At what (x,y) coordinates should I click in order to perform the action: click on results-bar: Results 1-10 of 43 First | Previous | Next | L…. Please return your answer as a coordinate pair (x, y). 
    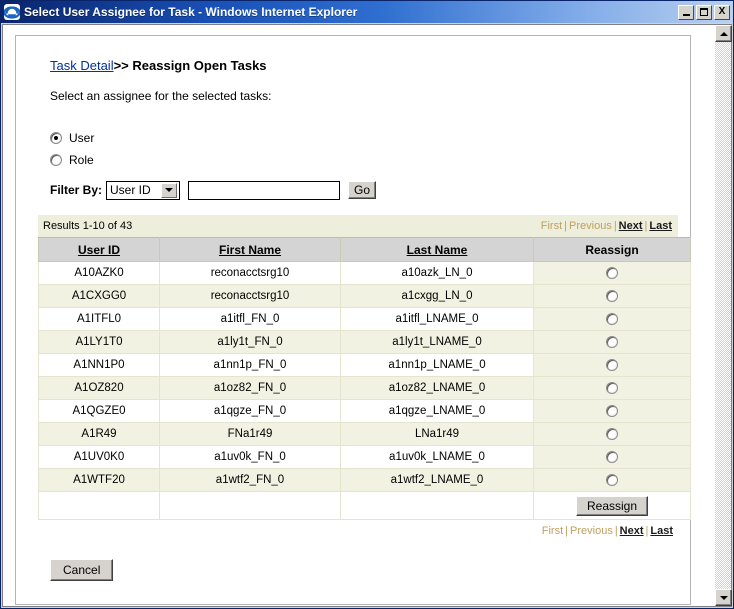
    Looking at the image, I should click on (358, 226).